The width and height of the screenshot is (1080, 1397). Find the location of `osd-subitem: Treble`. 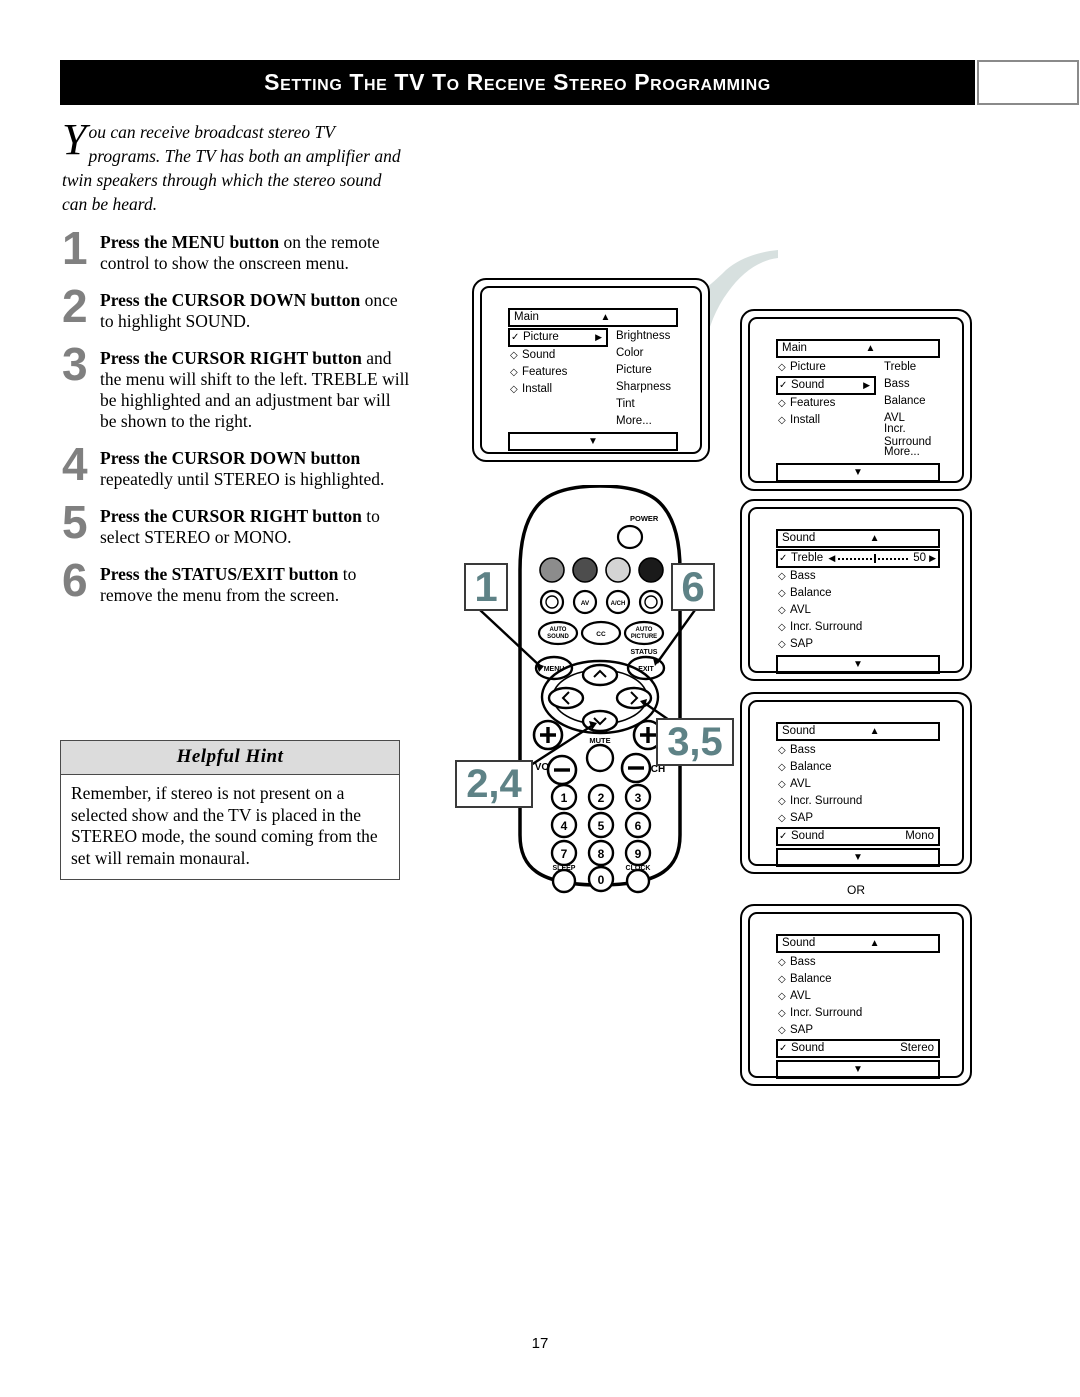

osd-subitem: Treble is located at coordinates (911, 367).